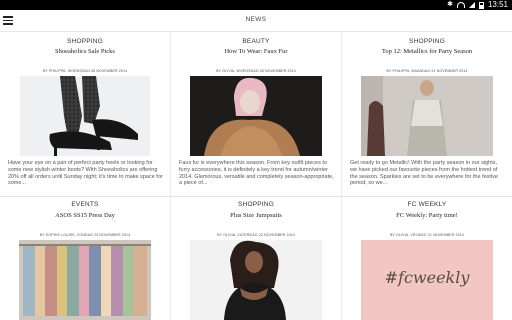  I want to click on article-byline: BY PHILIPPA, WOENSDAG 26 NOVEMBER 2014, so click(85, 71).